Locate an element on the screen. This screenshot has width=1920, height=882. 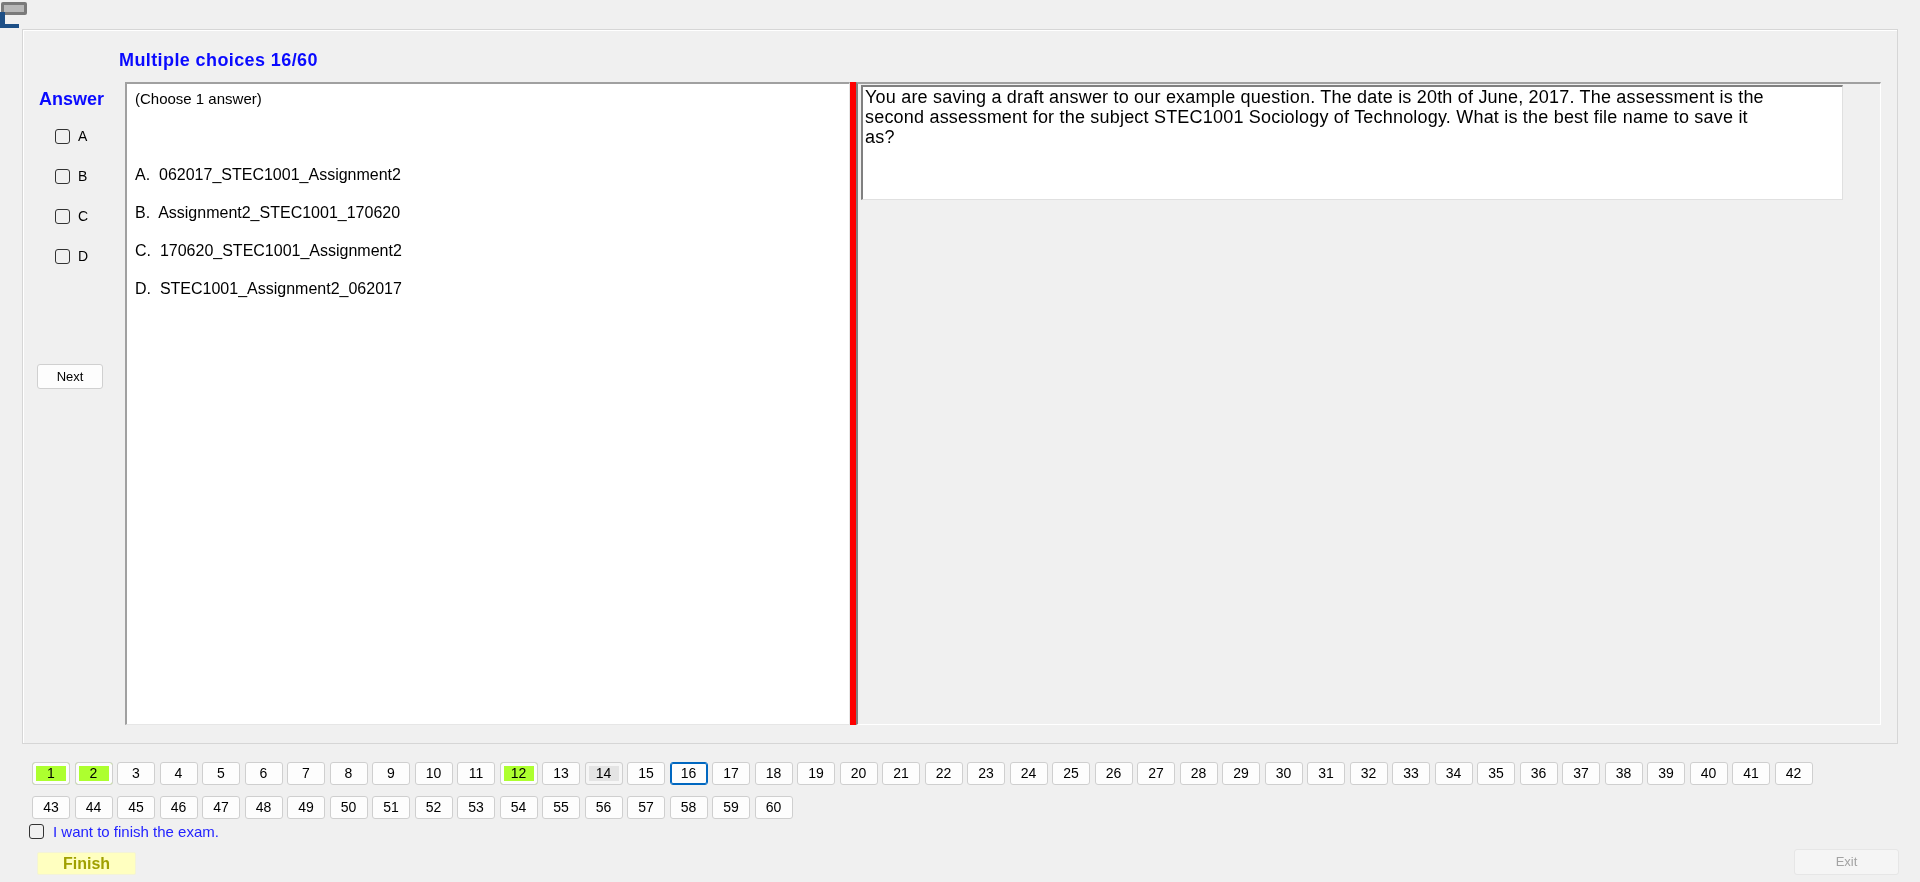
question-number-button: 55 is located at coordinates (561, 807).